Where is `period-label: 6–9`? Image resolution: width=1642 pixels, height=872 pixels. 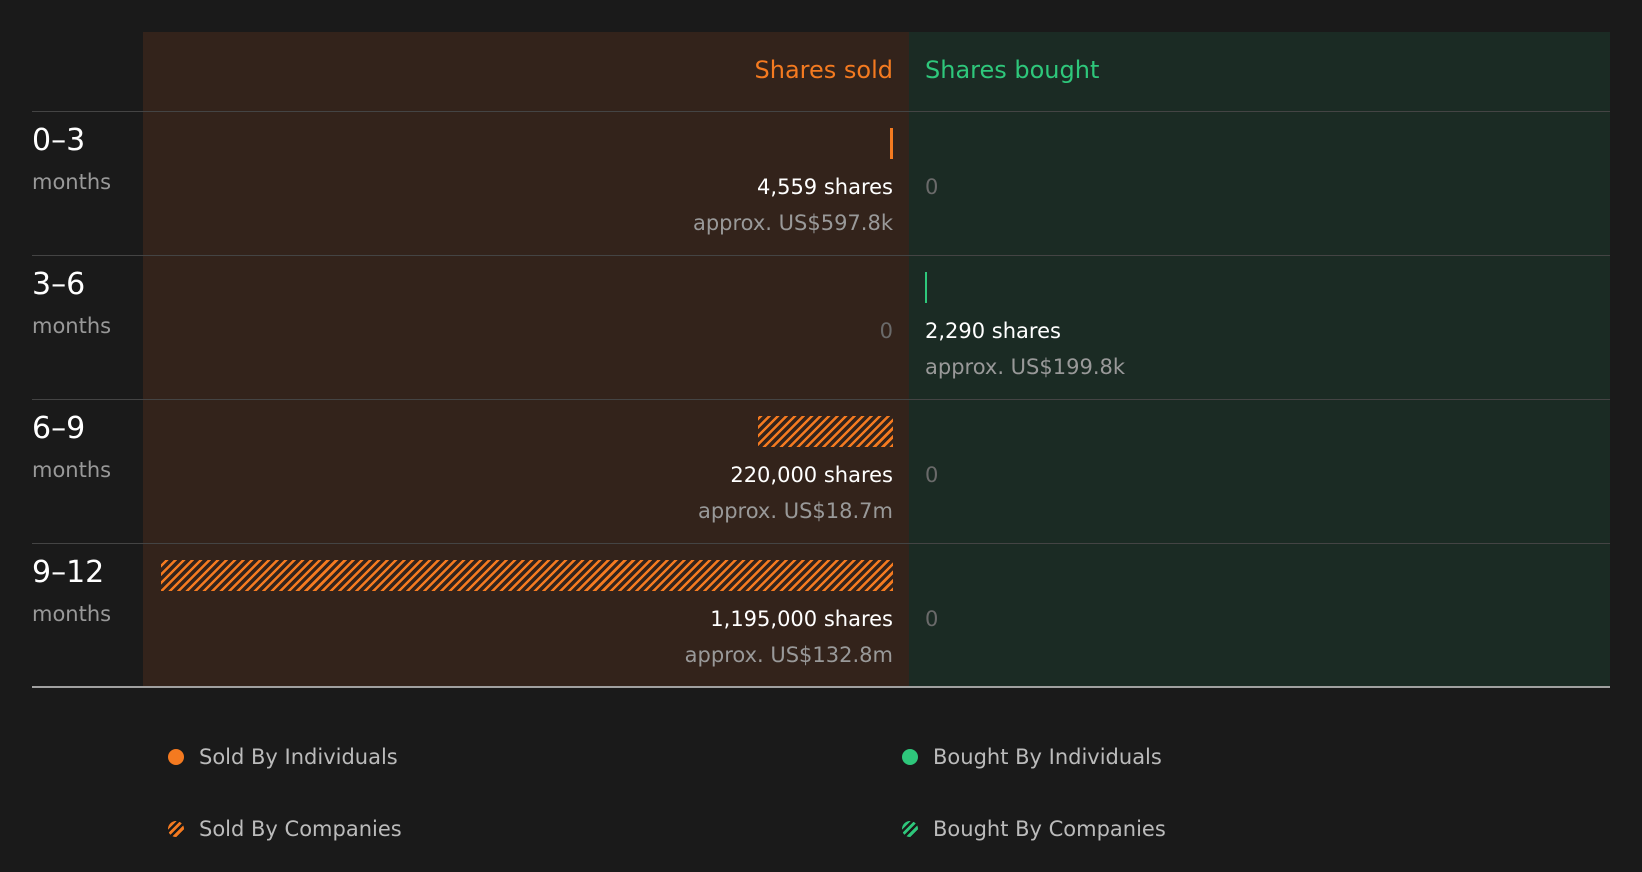 period-label: 6–9 is located at coordinates (59, 428).